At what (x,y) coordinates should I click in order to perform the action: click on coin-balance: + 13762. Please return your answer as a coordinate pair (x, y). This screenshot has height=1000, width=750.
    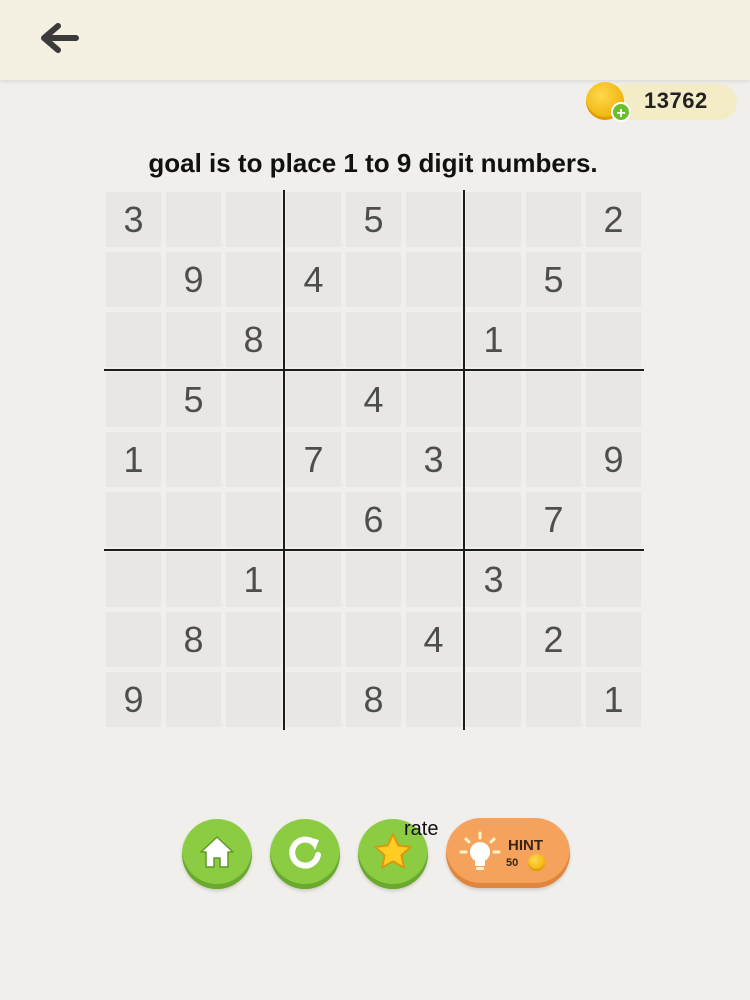
    Looking at the image, I should click on (661, 102).